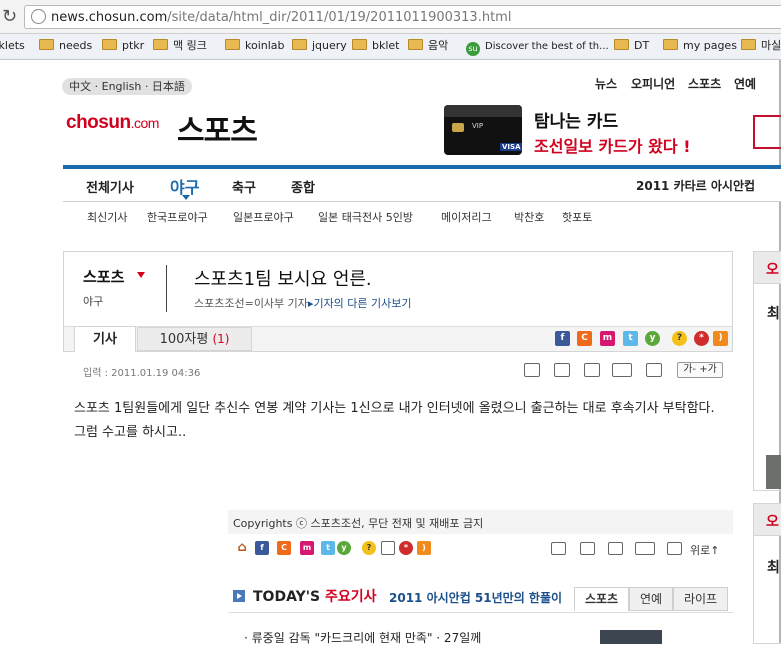  I want to click on bookmark-jquery: jquery, so click(319, 46).